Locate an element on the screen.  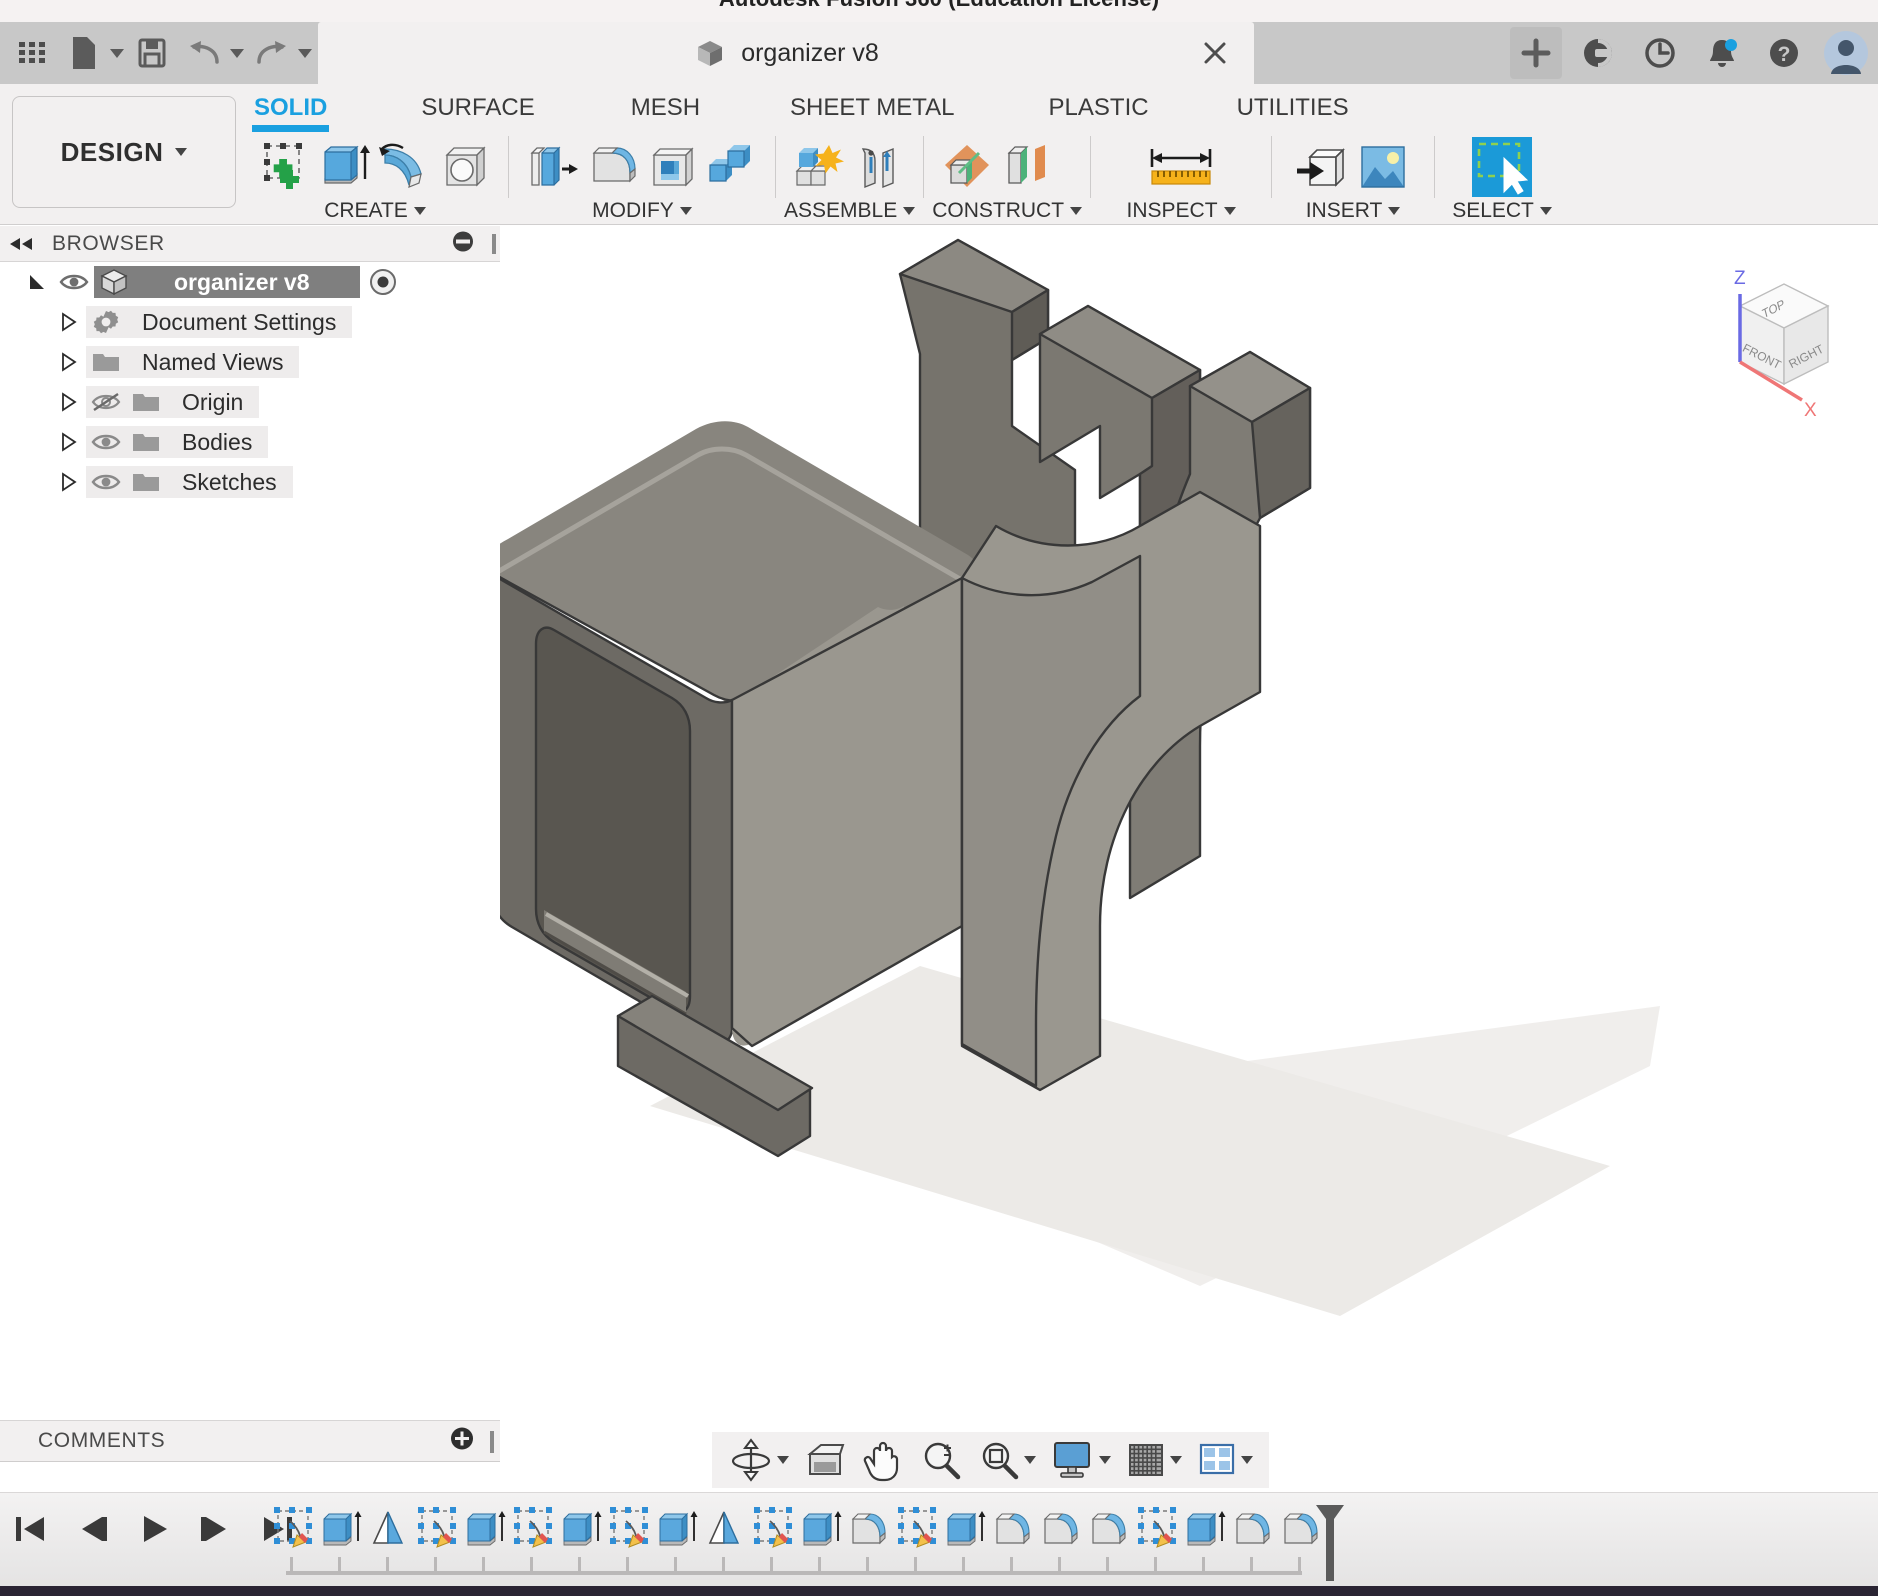
expand-arrow-expanded-icon is located at coordinates (37, 282).